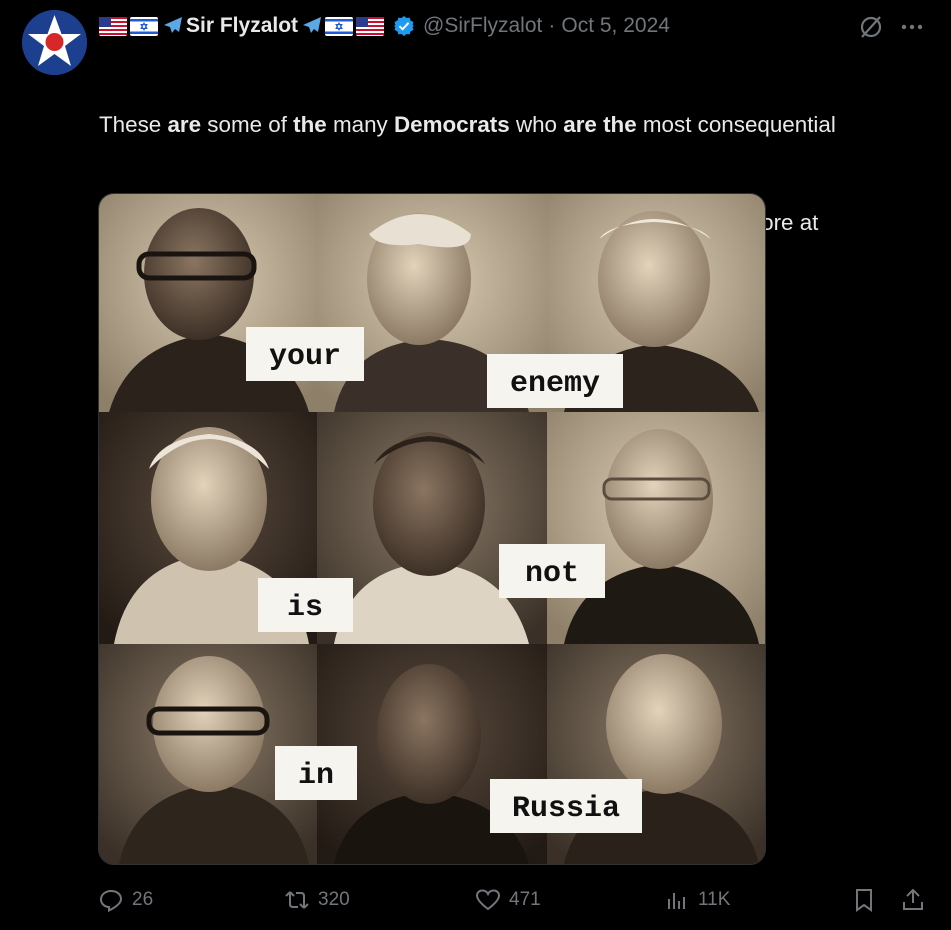 The height and width of the screenshot is (930, 951). What do you see at coordinates (482, 26) in the screenshot?
I see `handle: @SirFlyzalot` at bounding box center [482, 26].